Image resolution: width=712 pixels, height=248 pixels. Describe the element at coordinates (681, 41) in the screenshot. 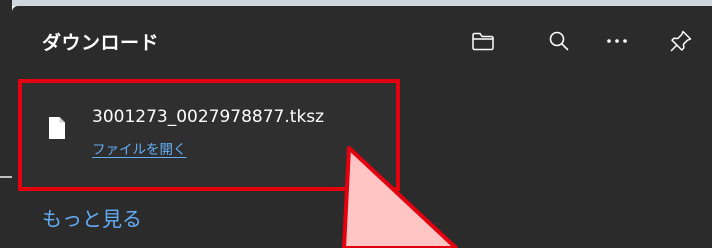

I see `pin-icon` at that location.